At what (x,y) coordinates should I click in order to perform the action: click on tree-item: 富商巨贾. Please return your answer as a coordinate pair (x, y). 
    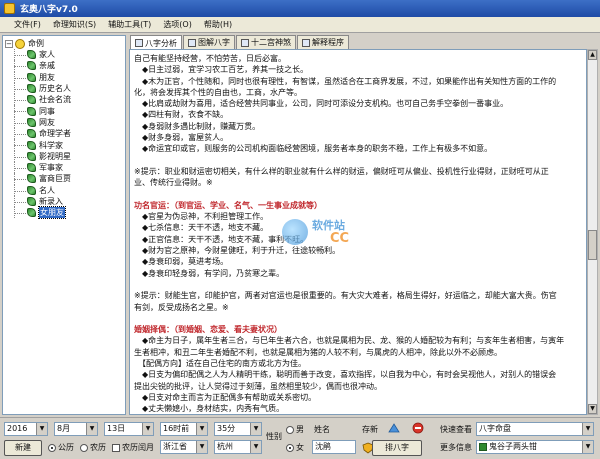
    Looking at the image, I should click on (65, 179).